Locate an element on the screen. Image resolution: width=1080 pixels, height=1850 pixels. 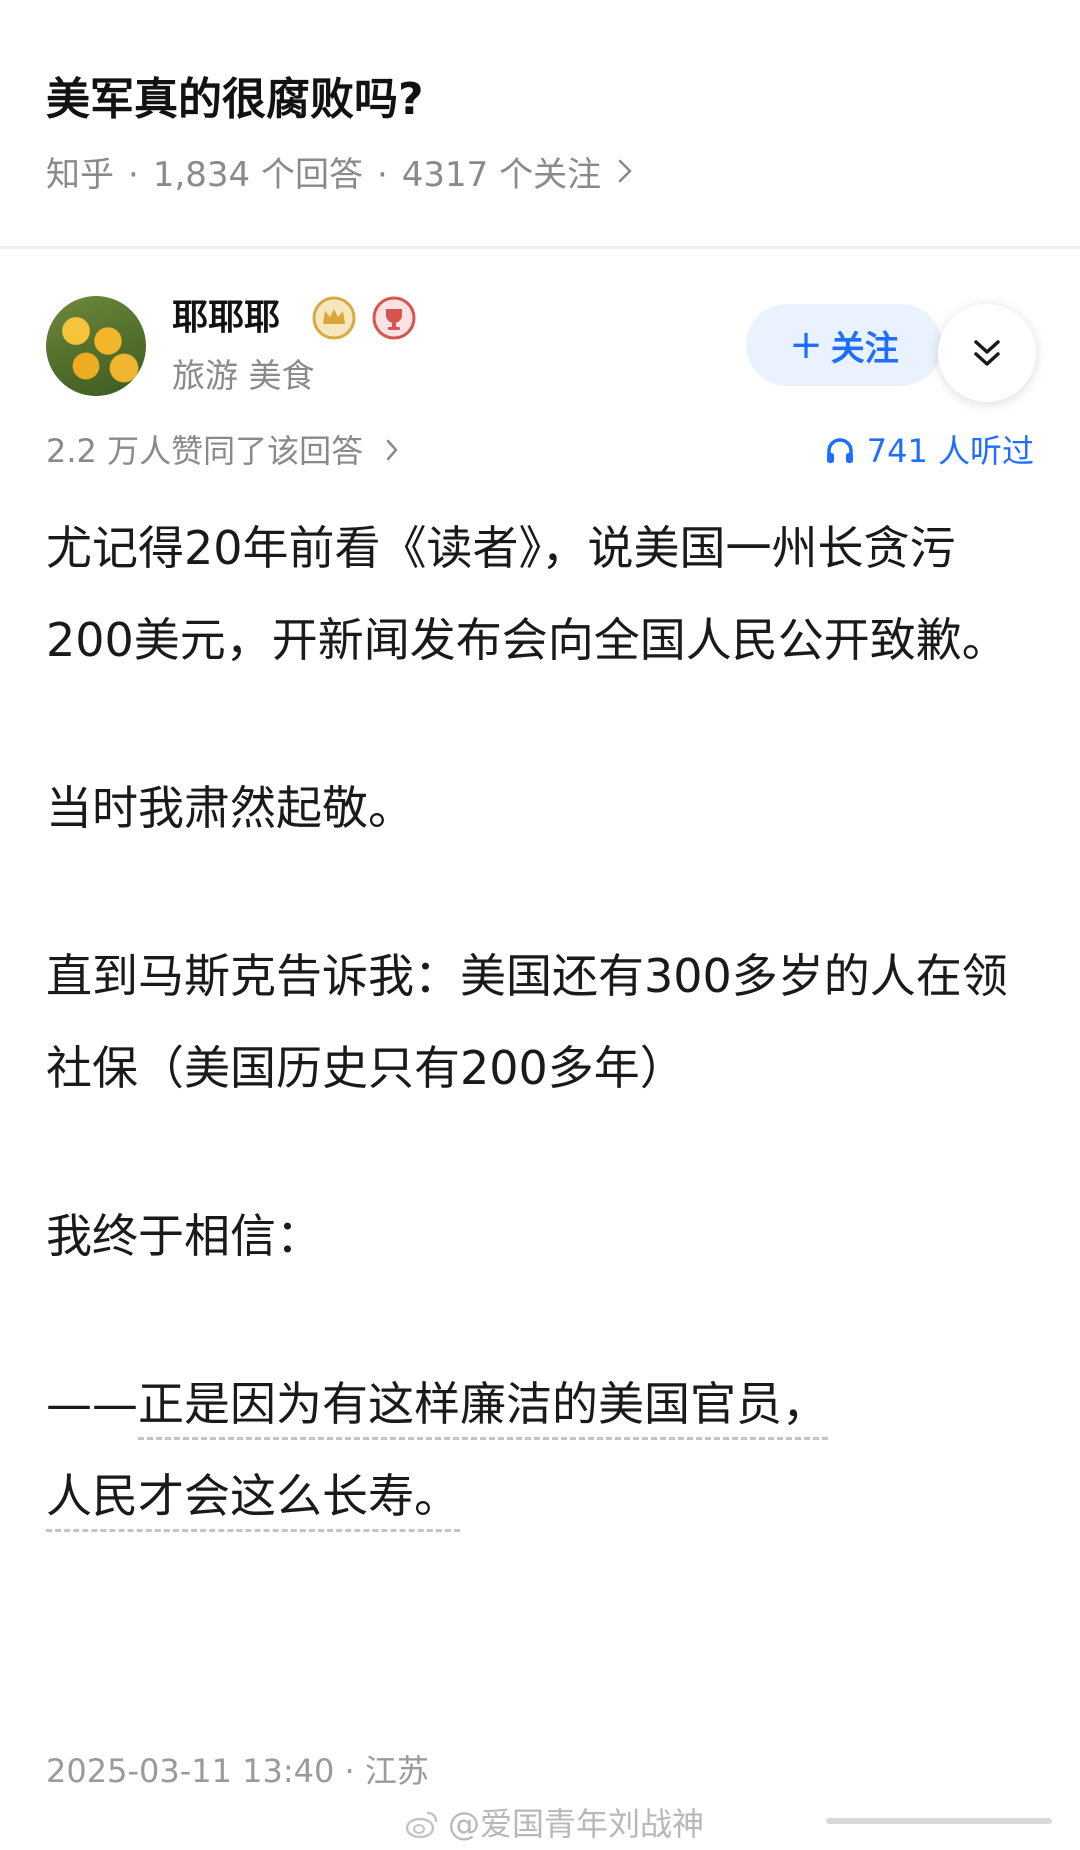
underlined-text: 人民才会这么长寿。 is located at coordinates (253, 1500).